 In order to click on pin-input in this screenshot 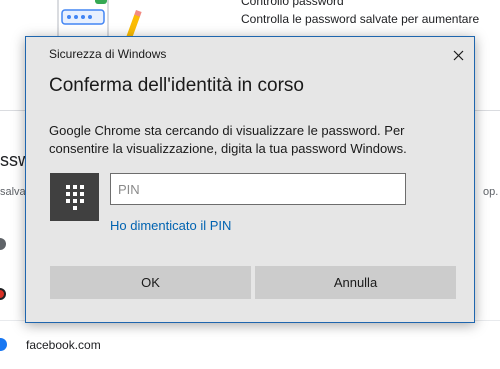, I will do `click(258, 189)`.